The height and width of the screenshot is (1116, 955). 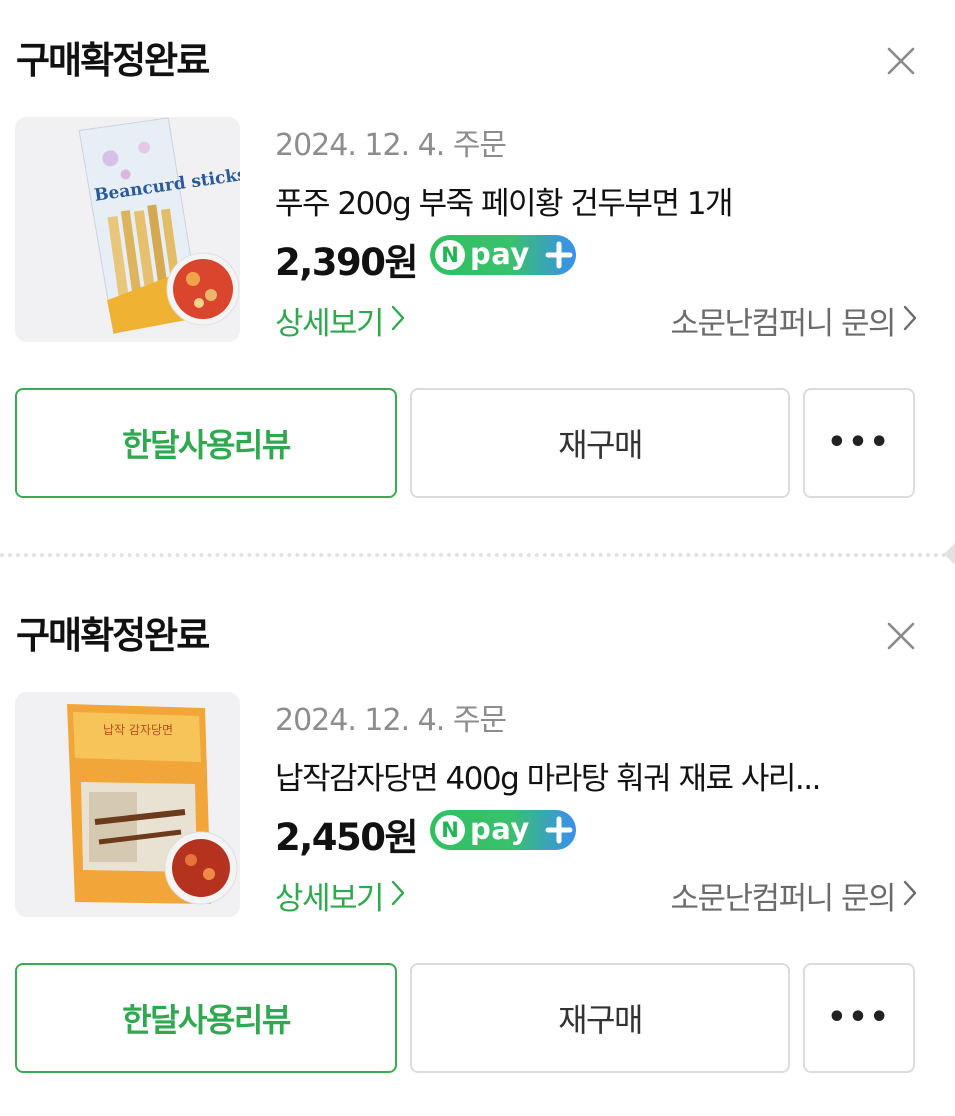 What do you see at coordinates (347, 262) in the screenshot?
I see `product-price: 2,390원` at bounding box center [347, 262].